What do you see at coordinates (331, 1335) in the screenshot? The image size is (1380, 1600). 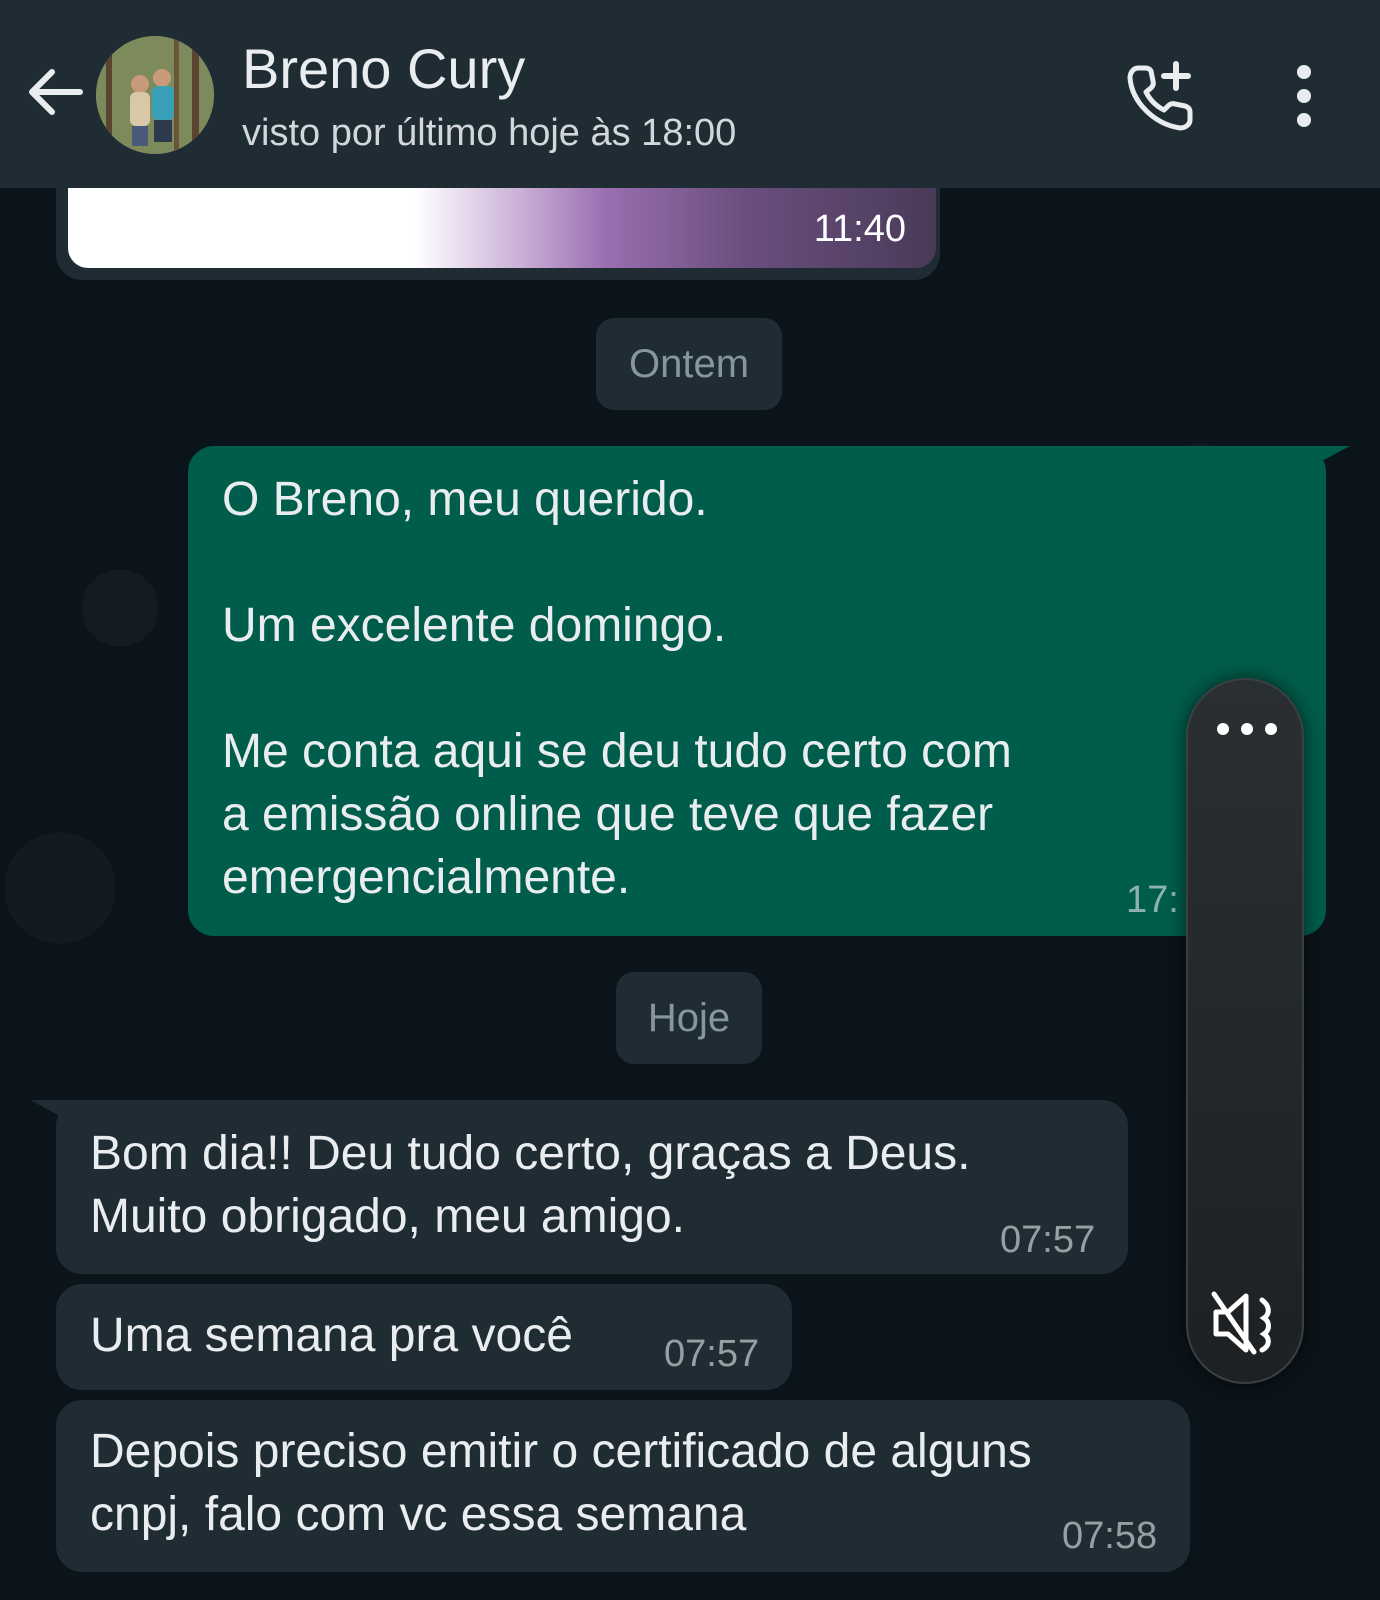 I see `message-text: Uma semana pra você` at bounding box center [331, 1335].